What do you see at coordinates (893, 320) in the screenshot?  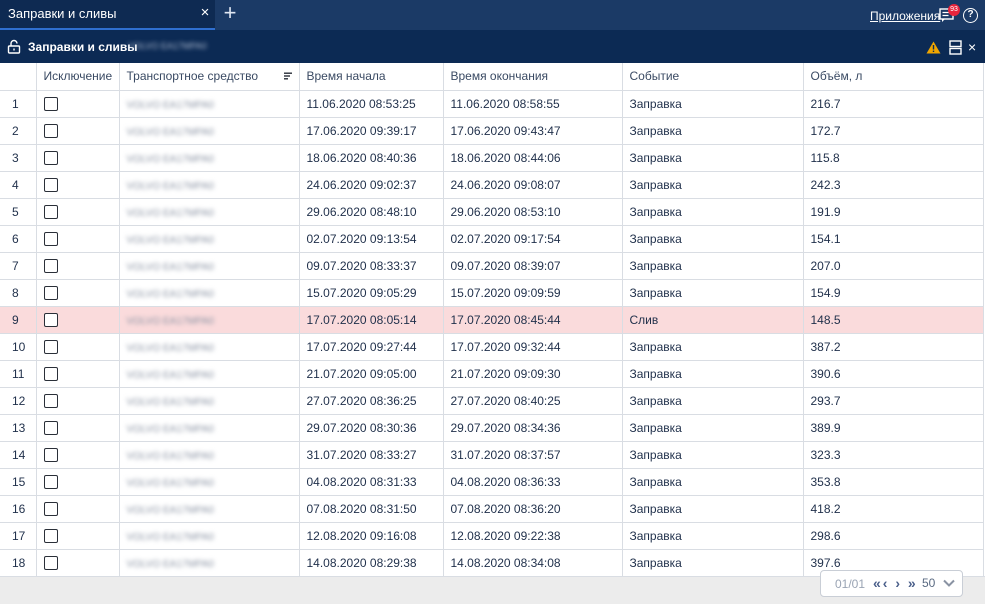 I see `volume-cell: 148.5` at bounding box center [893, 320].